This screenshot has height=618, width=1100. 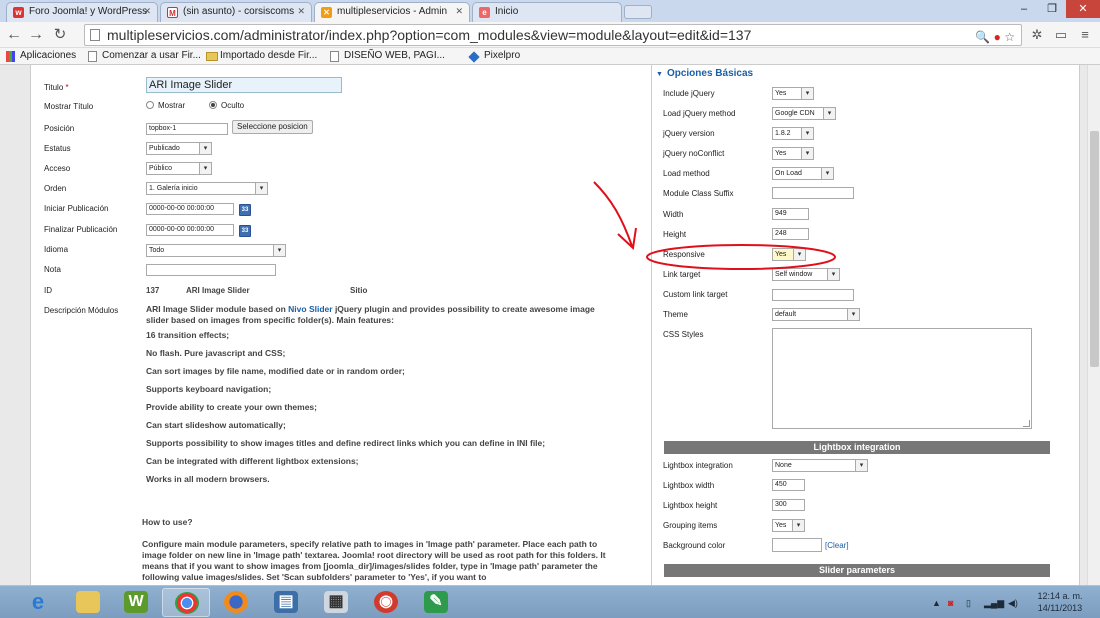 What do you see at coordinates (1052, 9) in the screenshot?
I see `restore-icon: ❐` at bounding box center [1052, 9].